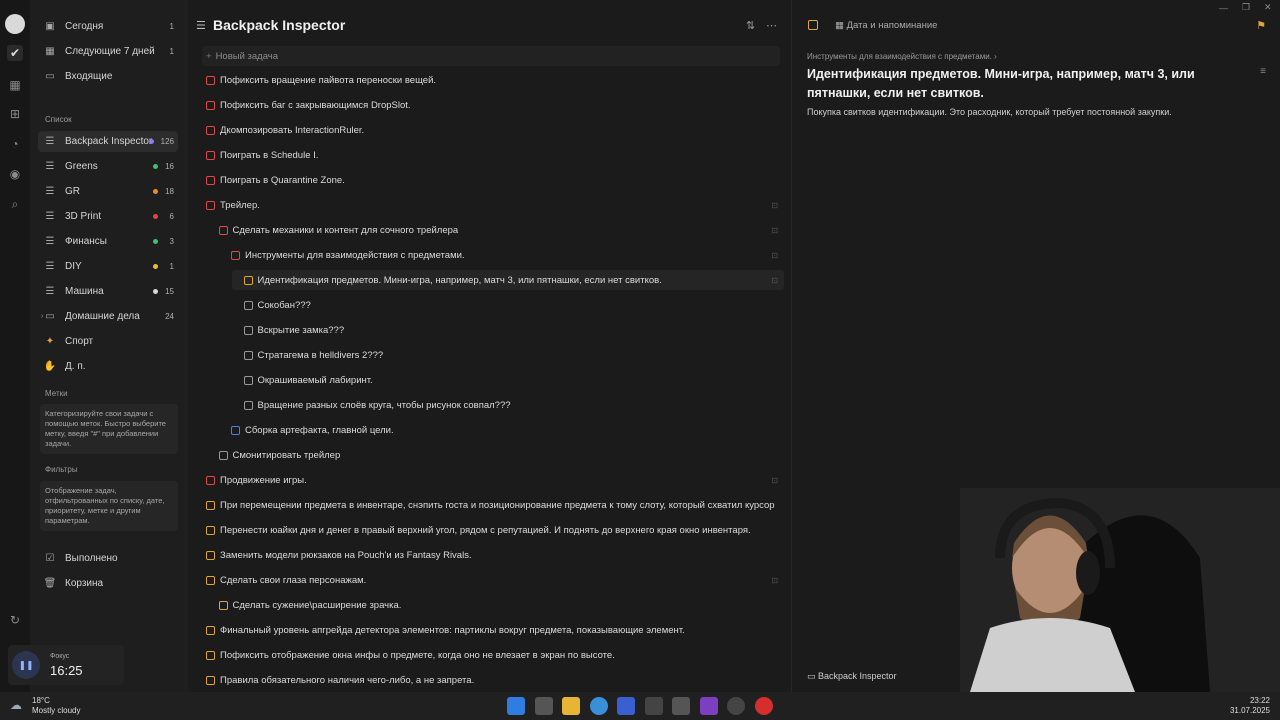 The height and width of the screenshot is (720, 1280). I want to click on task-row: ⌄ Продвижение игры. ⊡, so click(493, 480).